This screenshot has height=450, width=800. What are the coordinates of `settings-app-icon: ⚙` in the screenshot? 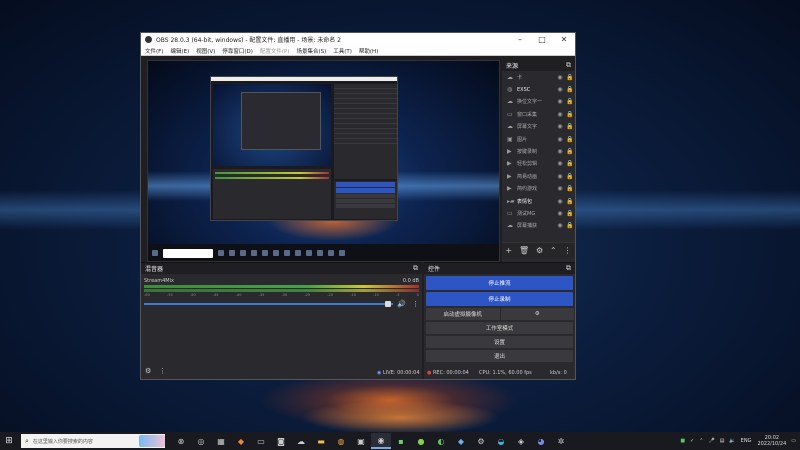 It's located at (481, 441).